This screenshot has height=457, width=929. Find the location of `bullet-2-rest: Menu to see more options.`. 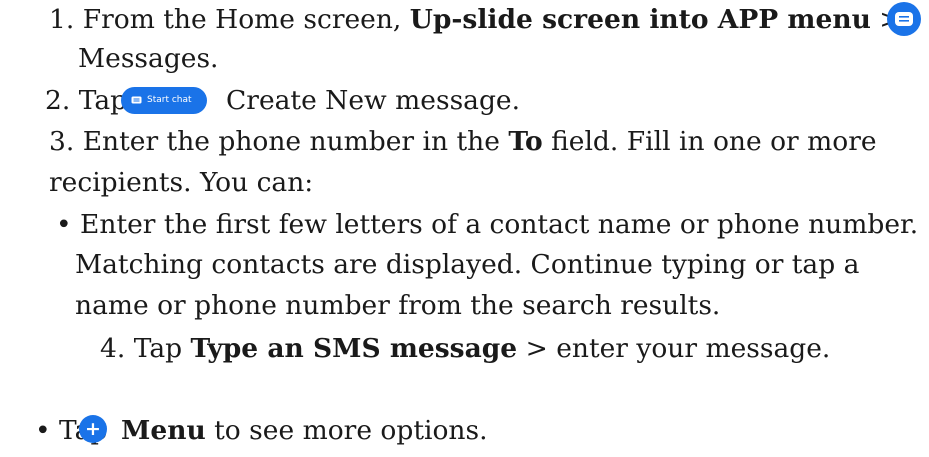

bullet-2-rest: Menu to see more options. is located at coordinates (304, 431).